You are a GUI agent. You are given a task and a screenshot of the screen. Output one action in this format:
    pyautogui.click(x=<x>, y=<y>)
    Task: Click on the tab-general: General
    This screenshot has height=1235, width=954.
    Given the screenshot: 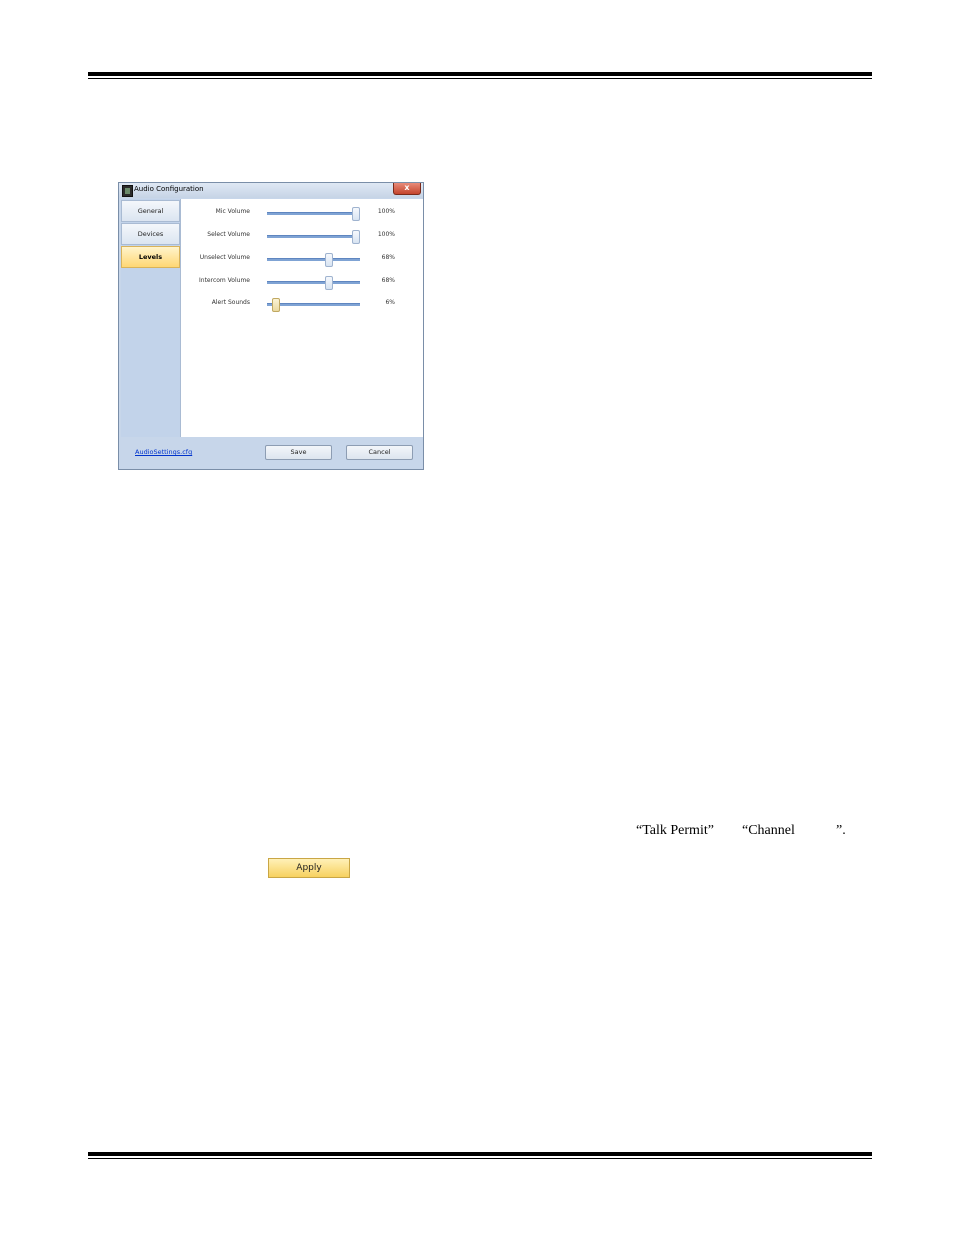 What is the action you would take?
    pyautogui.click(x=150, y=211)
    